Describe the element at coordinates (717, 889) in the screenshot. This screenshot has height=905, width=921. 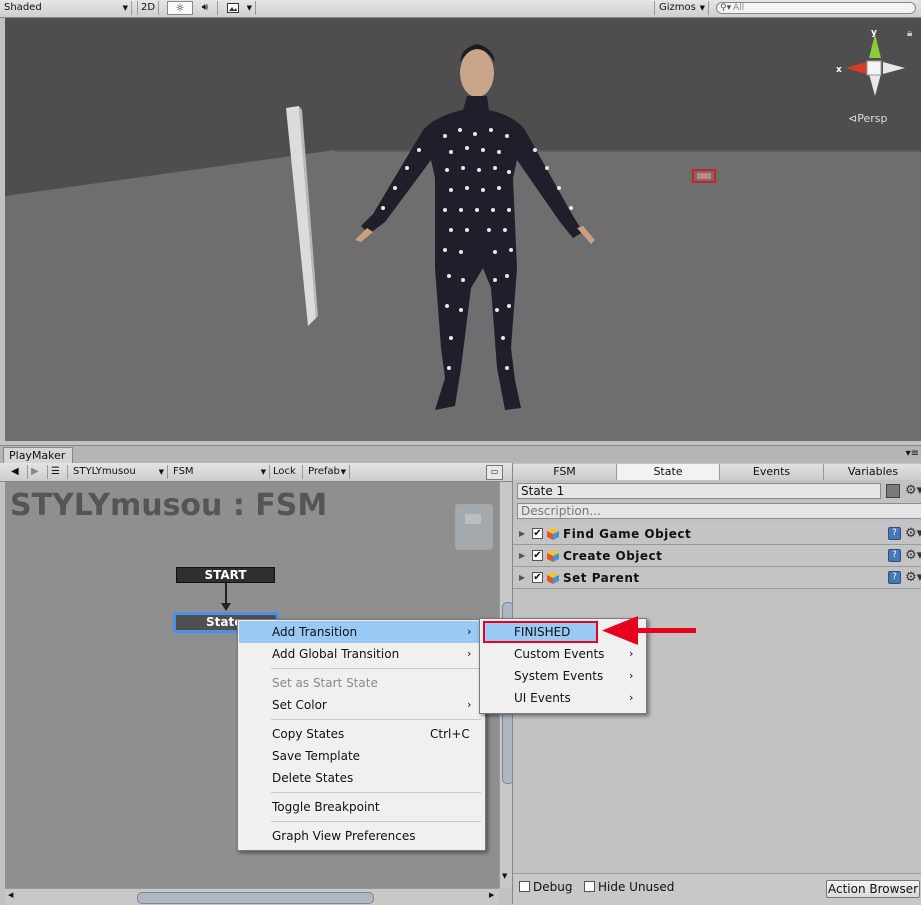
I see `inspector-footer: Debug Hide Unused Action Browser` at that location.